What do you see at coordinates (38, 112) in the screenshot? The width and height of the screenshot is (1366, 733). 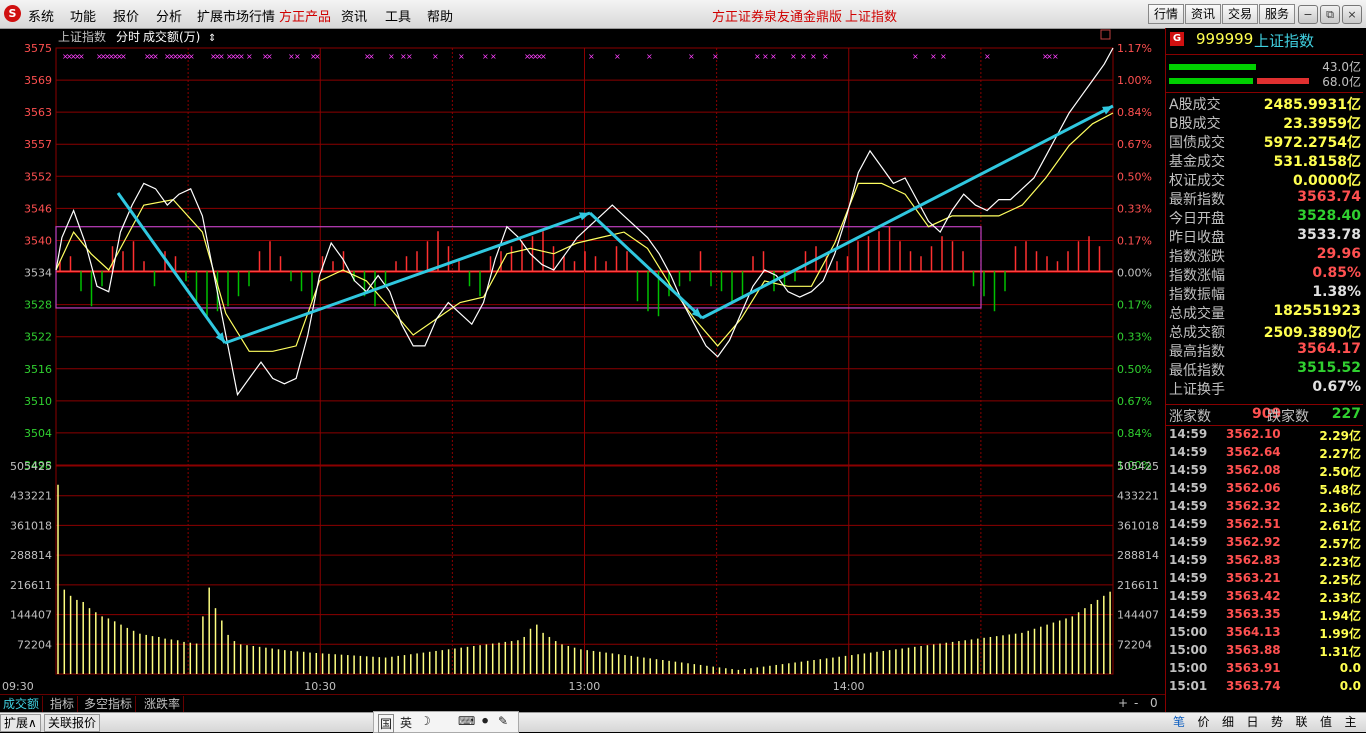 I see `price-tick-label: 3563` at bounding box center [38, 112].